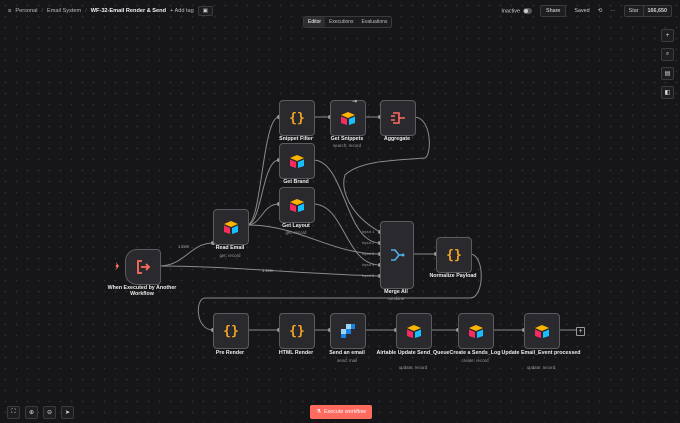  I want to click on zoom-controls: ⛶ ⊕ ⊖ ➤, so click(40, 412).